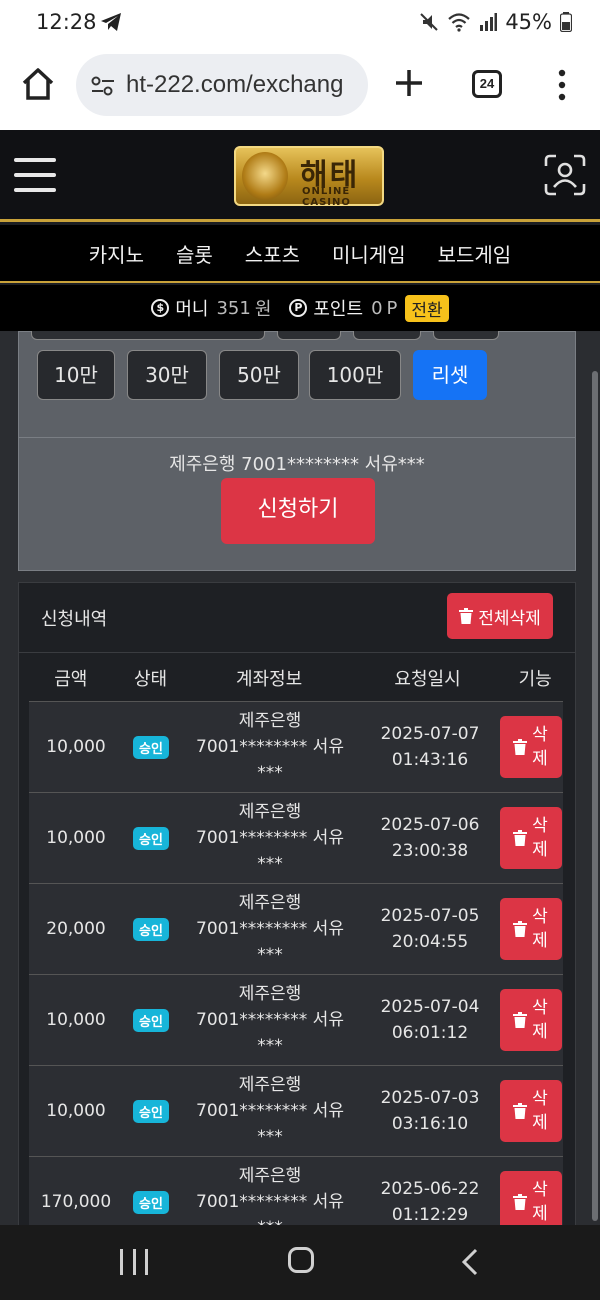 The height and width of the screenshot is (1300, 600). I want to click on status-time: 12:28, so click(66, 22).